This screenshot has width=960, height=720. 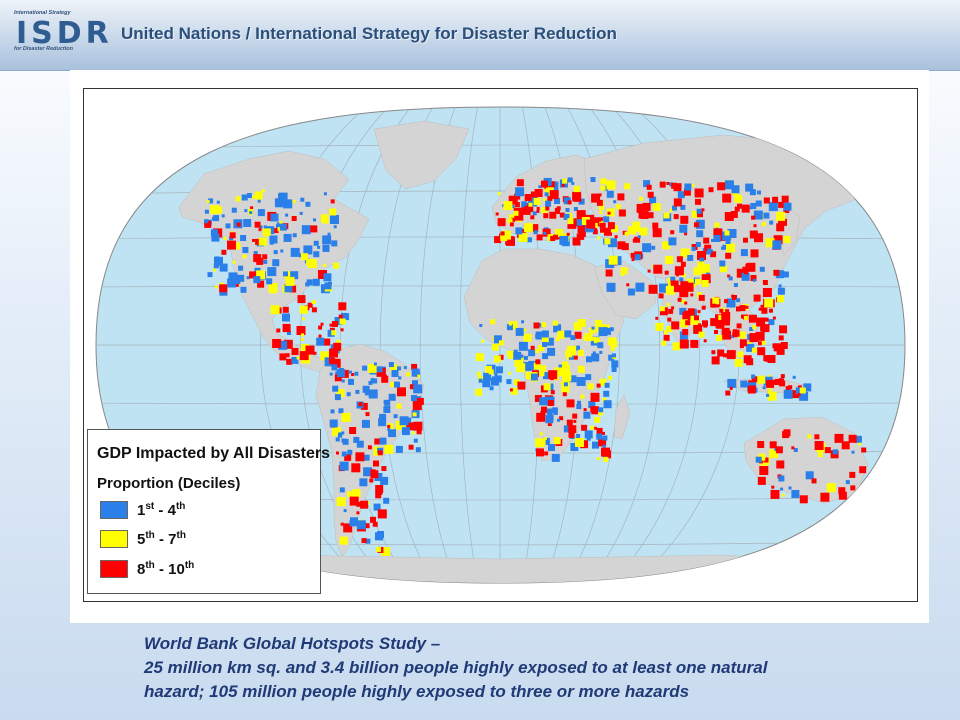 What do you see at coordinates (292, 643) in the screenshot?
I see `caption-line-1: World Bank Global Hotspots Study –` at bounding box center [292, 643].